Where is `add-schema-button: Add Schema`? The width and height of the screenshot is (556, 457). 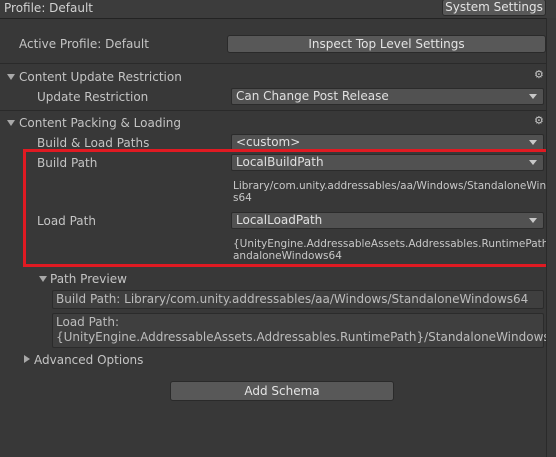
add-schema-button: Add Schema is located at coordinates (282, 391).